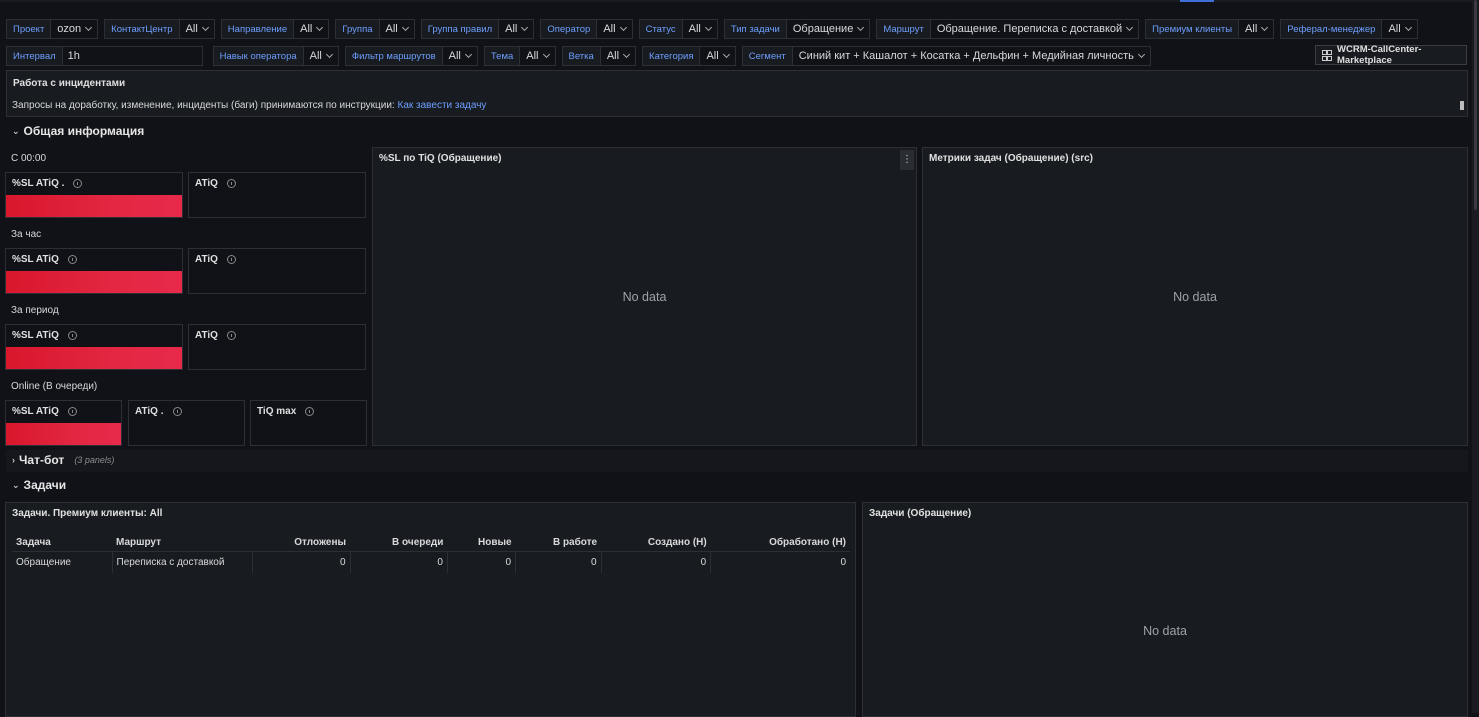 The height and width of the screenshot is (717, 1479). Describe the element at coordinates (411, 56) in the screenshot. I see `var-route-filter: Фильтр маршрутов All` at that location.